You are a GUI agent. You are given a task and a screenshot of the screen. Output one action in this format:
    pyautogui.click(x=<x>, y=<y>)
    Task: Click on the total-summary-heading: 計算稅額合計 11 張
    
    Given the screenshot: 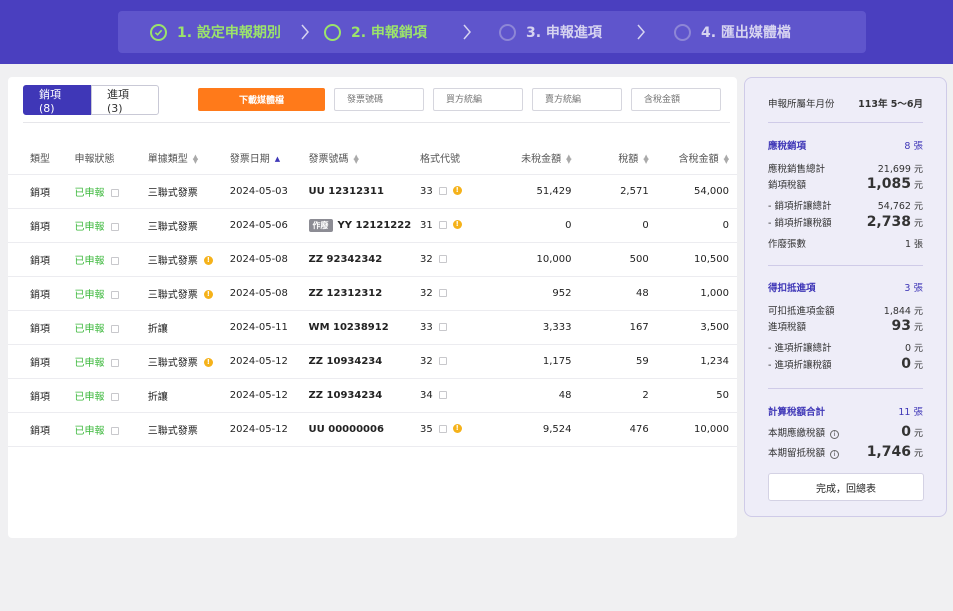 What is the action you would take?
    pyautogui.click(x=845, y=412)
    